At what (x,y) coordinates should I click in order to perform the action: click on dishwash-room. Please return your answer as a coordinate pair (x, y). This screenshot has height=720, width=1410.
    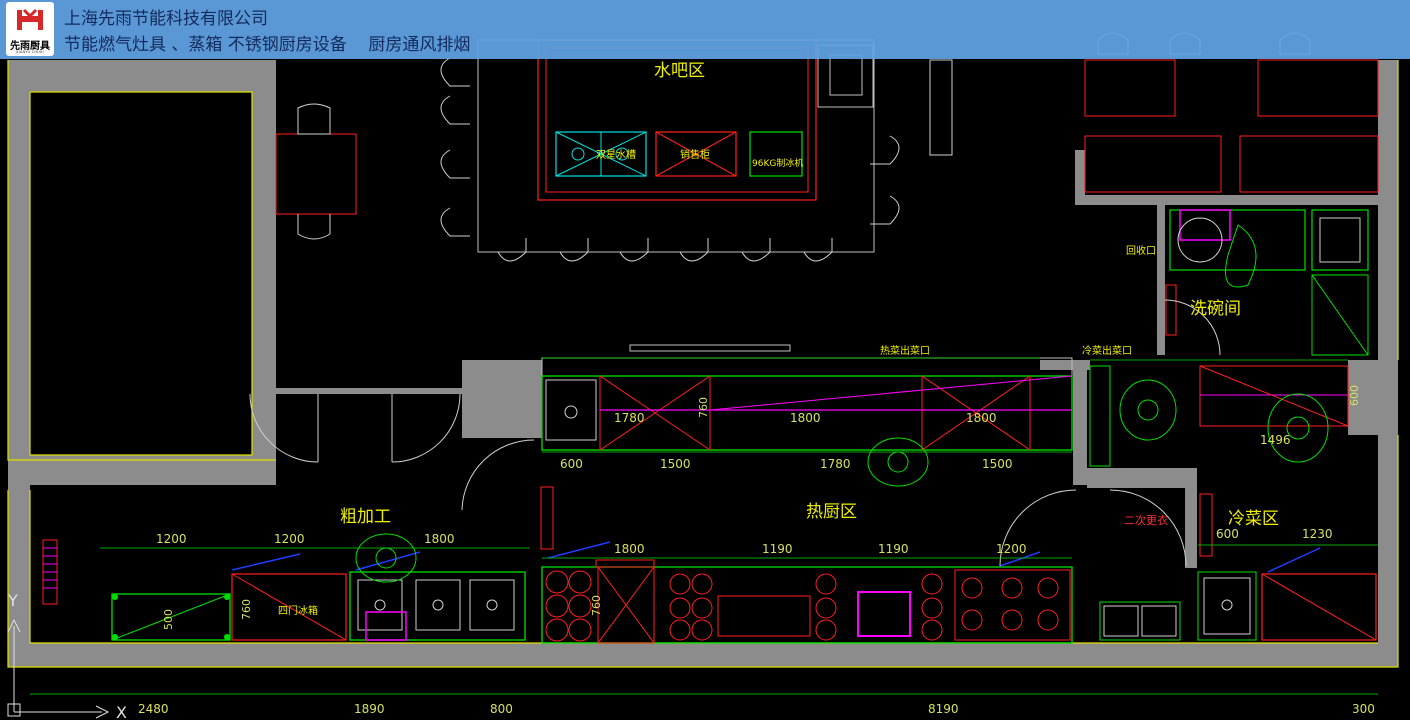
    Looking at the image, I should click on (1267, 282).